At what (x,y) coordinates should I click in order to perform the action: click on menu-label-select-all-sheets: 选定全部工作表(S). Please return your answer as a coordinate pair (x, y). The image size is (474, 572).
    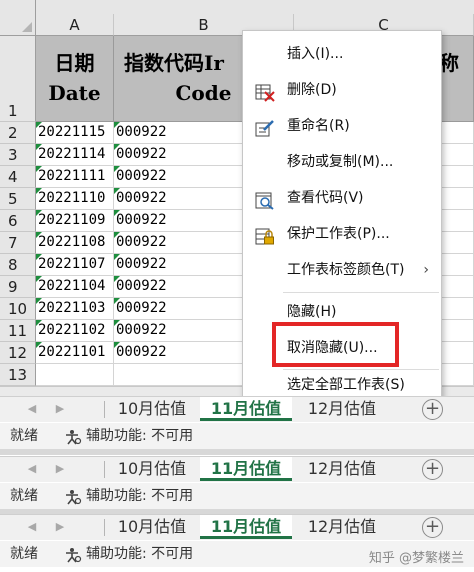
    Looking at the image, I should click on (346, 385).